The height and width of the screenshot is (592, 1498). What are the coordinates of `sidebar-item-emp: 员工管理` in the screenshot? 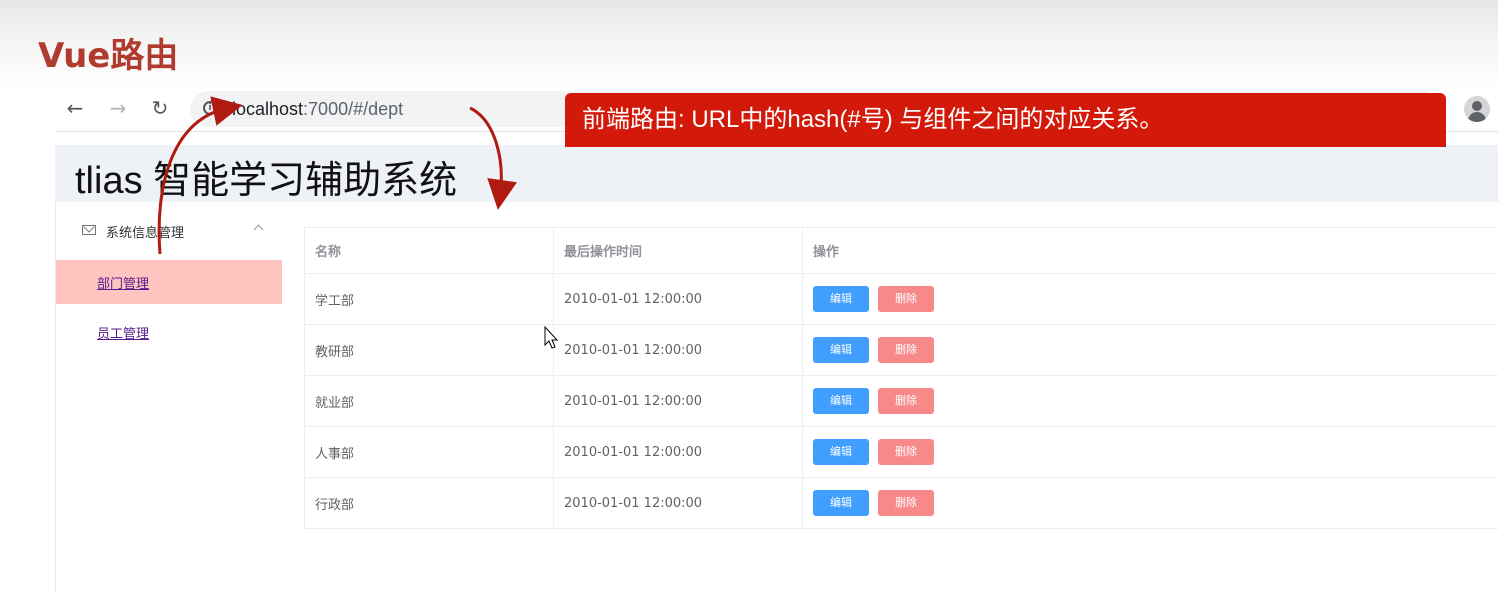 It's located at (169, 332).